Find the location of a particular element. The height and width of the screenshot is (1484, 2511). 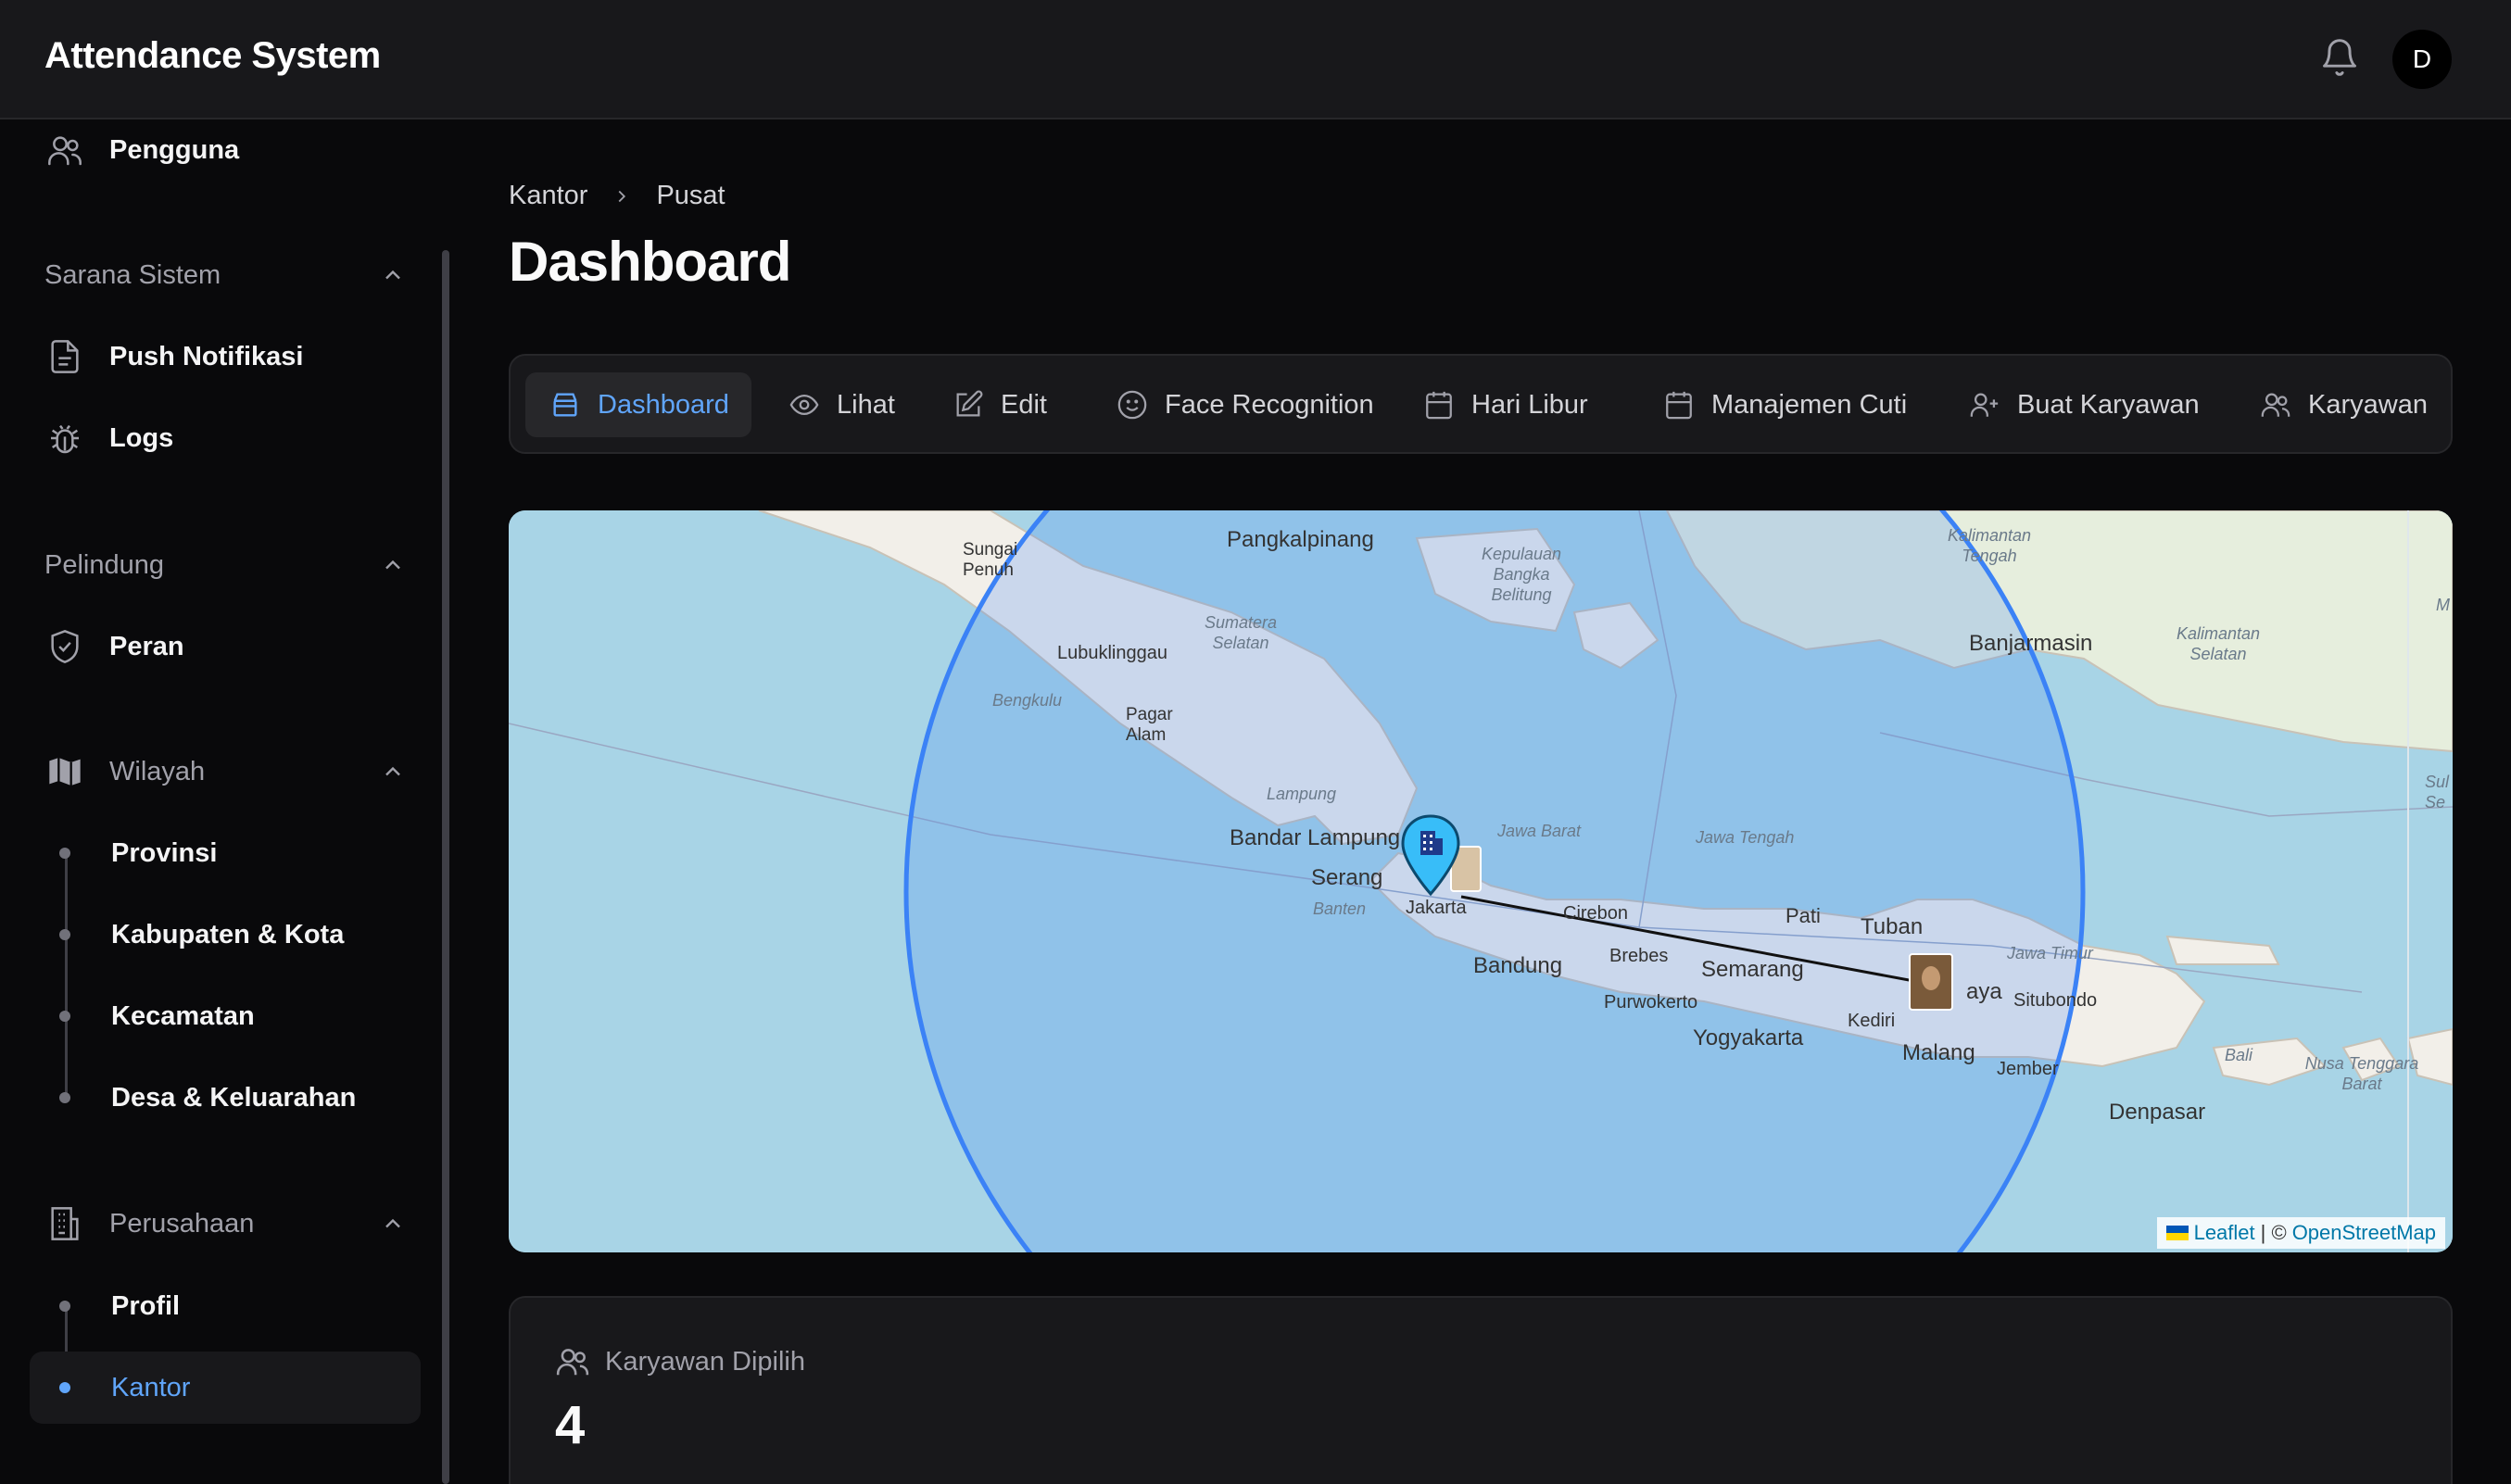

eye-icon is located at coordinates (805, 404).